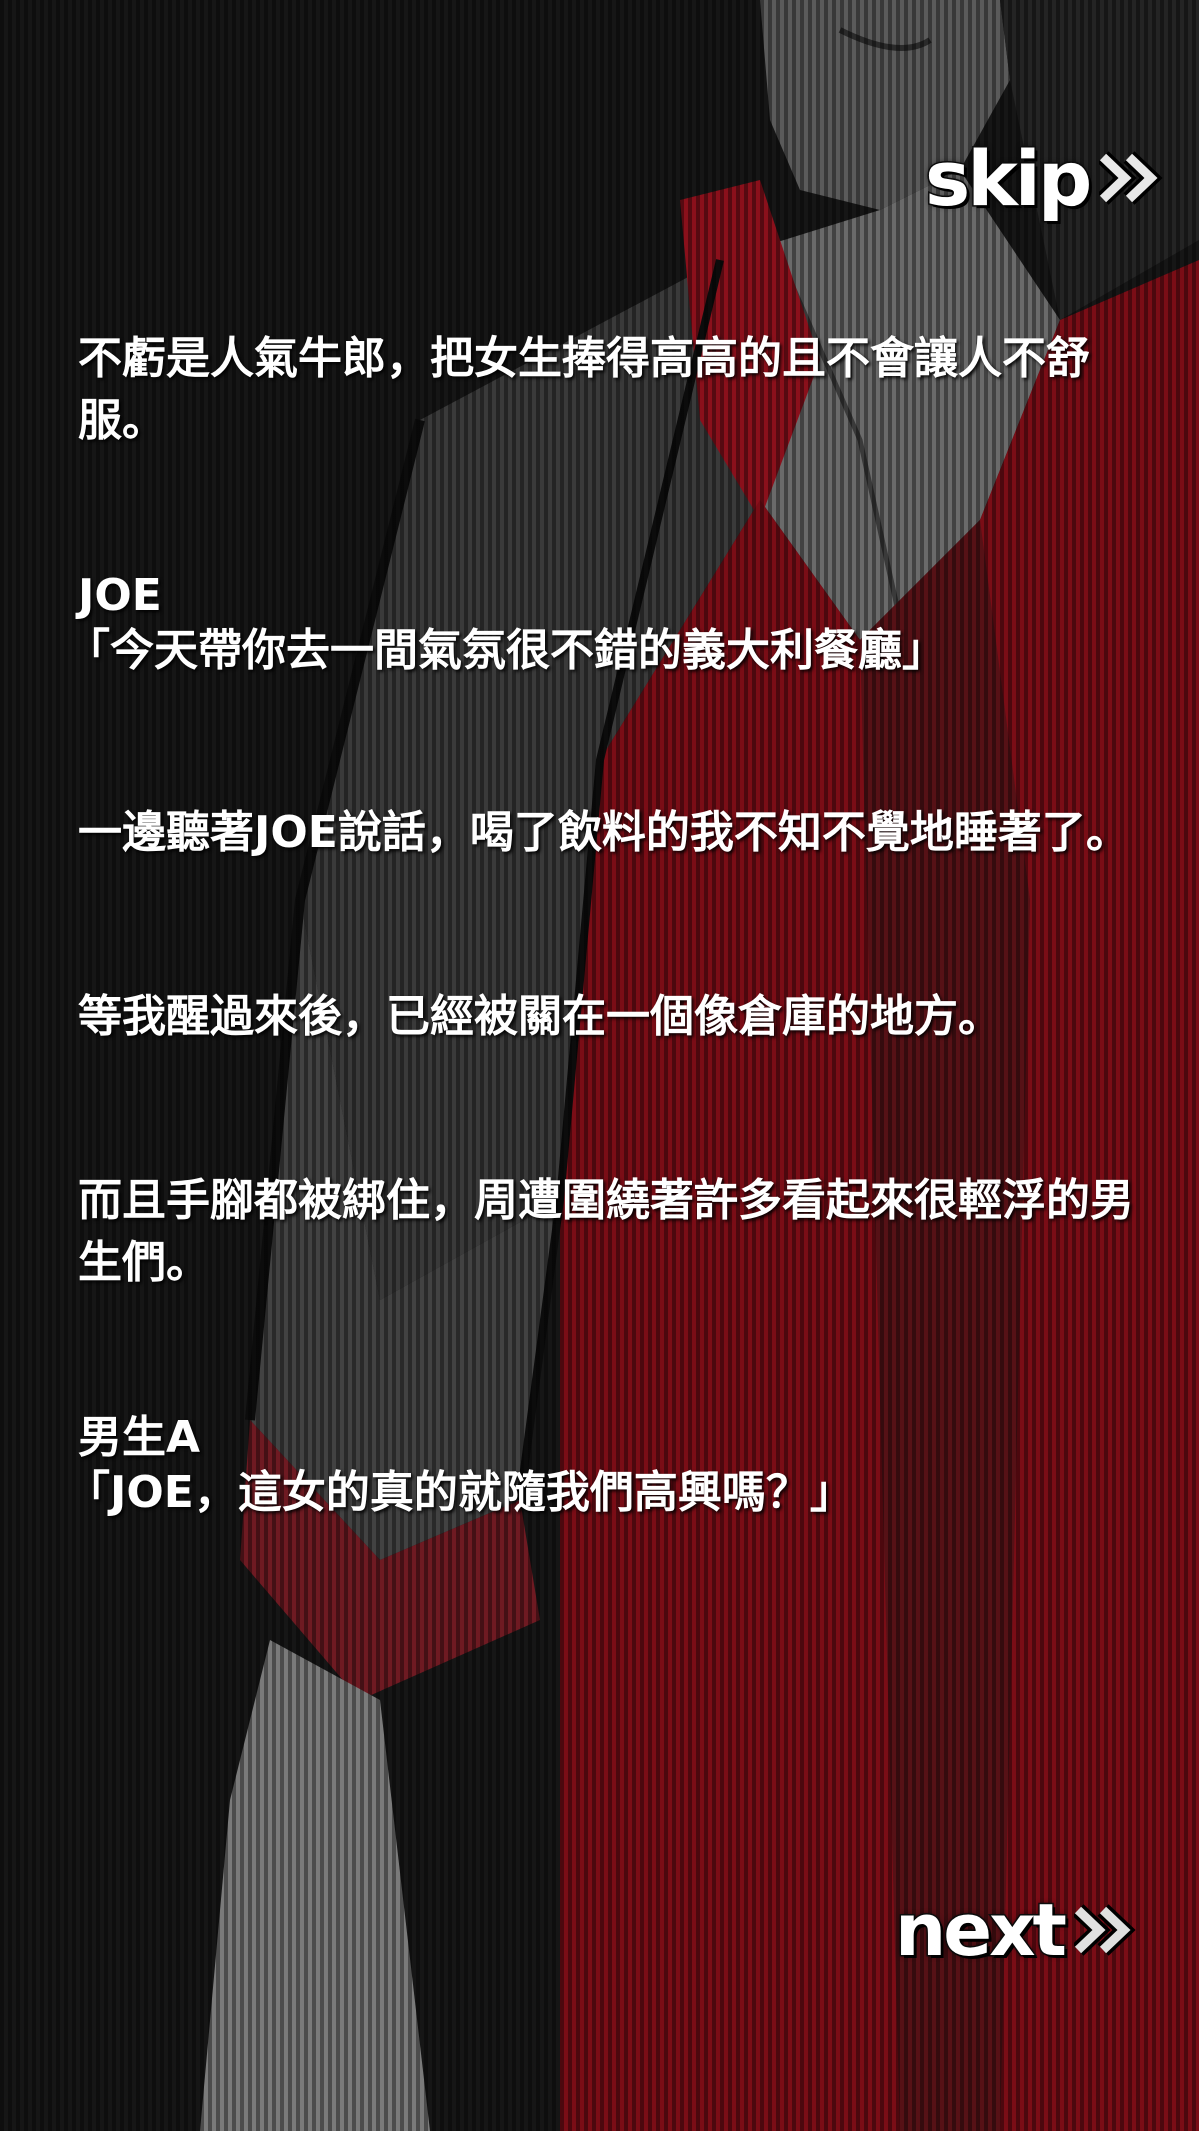 This screenshot has width=1199, height=2131. Describe the element at coordinates (540, 1016) in the screenshot. I see `narration-line: 等我醒過來後，已經被關在一個像倉庫的地方。` at that location.